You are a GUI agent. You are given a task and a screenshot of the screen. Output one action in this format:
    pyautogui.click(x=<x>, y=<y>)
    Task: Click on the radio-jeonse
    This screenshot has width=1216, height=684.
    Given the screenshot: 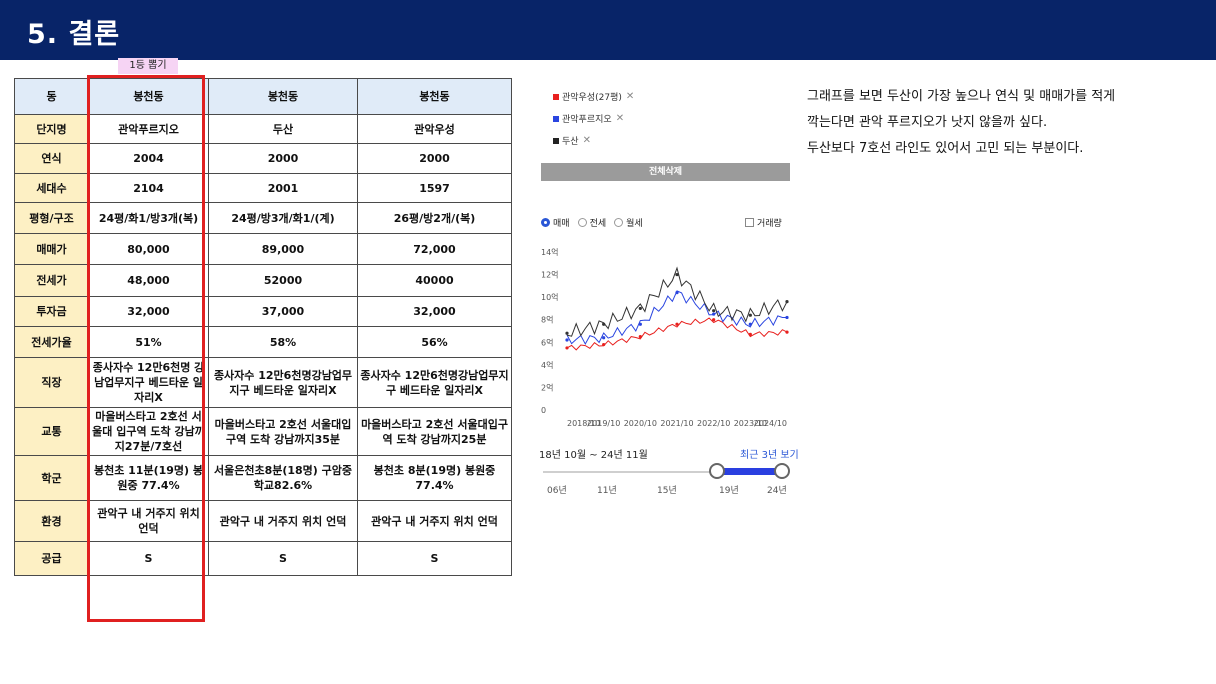 What is the action you would take?
    pyautogui.click(x=582, y=222)
    